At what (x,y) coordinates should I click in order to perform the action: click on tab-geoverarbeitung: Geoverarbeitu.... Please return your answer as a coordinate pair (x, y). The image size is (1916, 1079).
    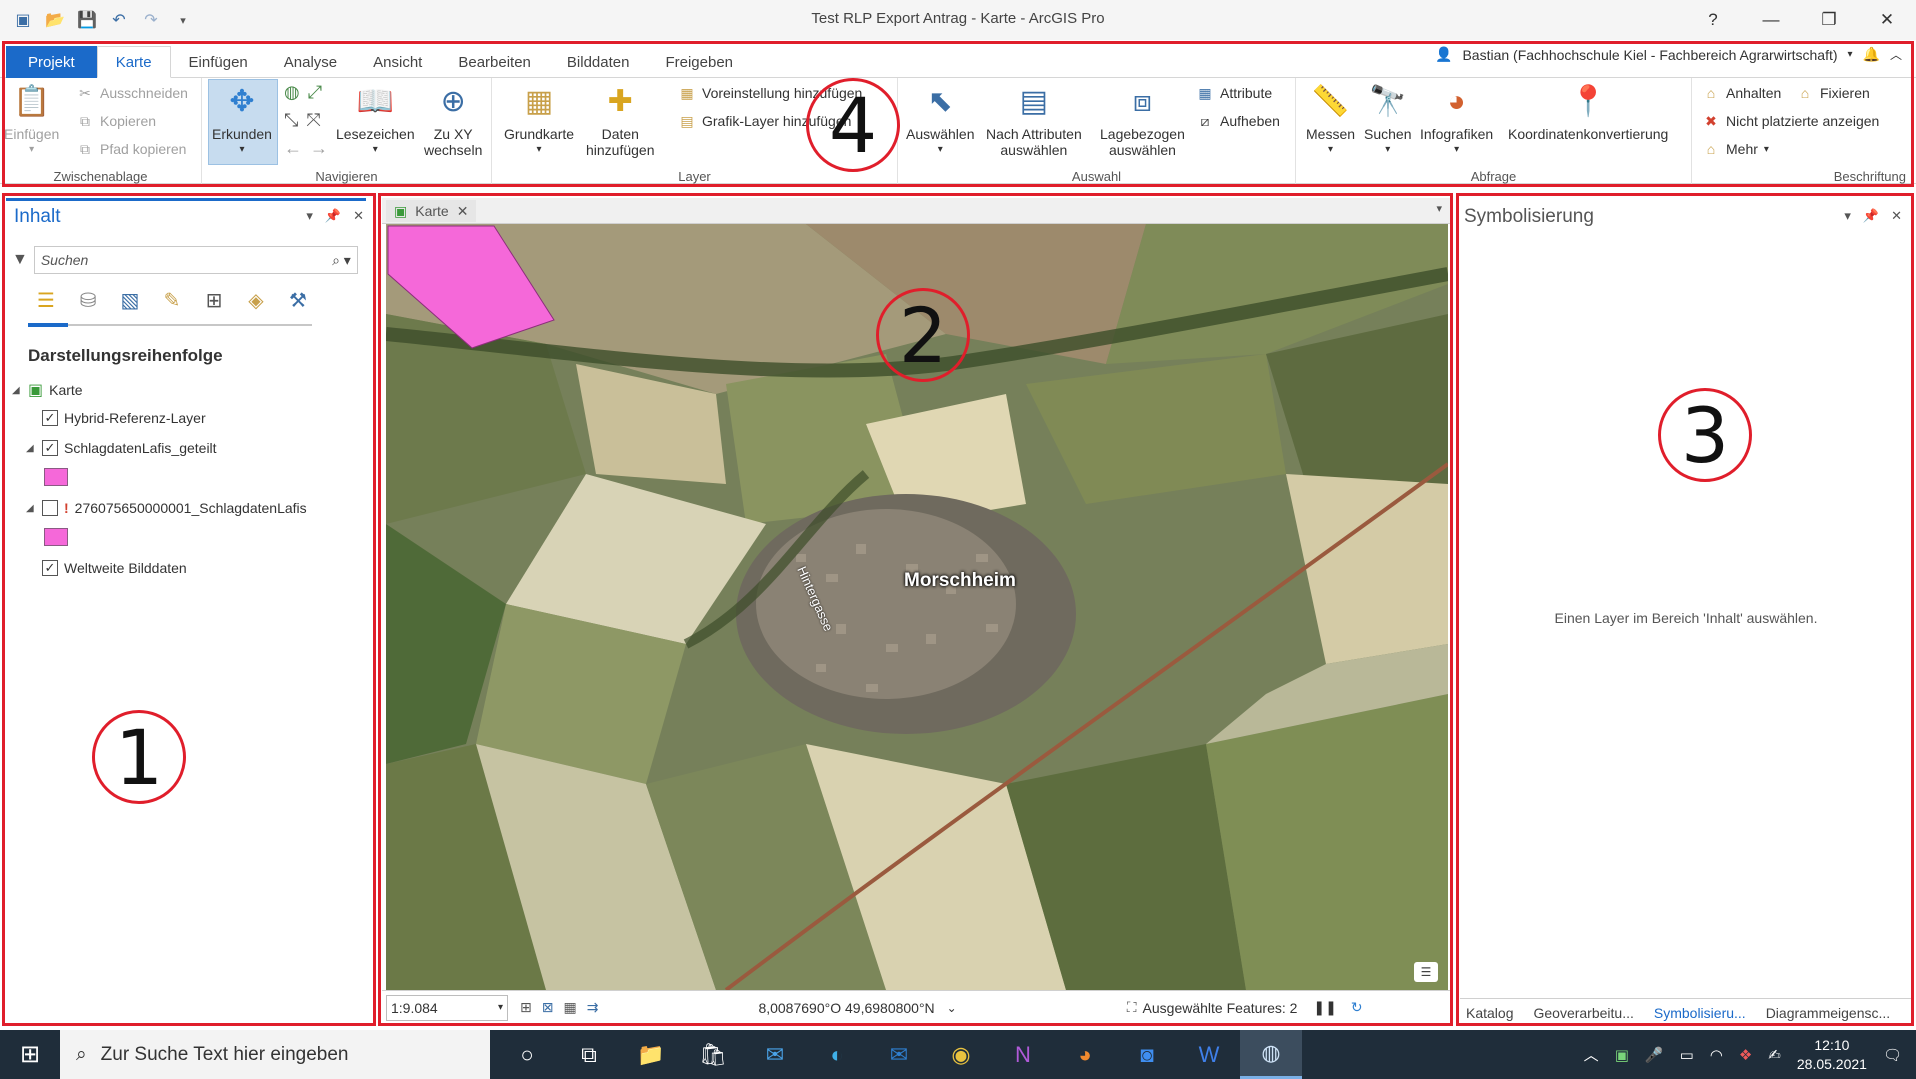
    Looking at the image, I should click on (1583, 1012).